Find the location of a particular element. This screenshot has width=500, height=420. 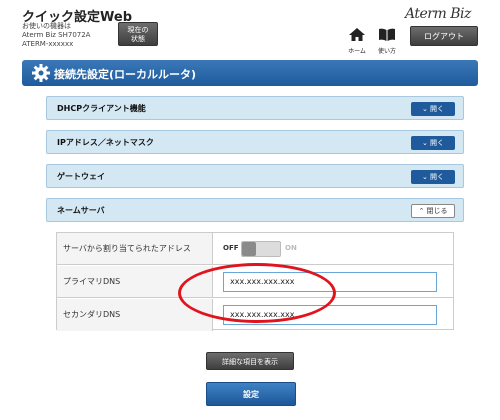

device-model: Aterm Biz SH7072A is located at coordinates (56, 35).